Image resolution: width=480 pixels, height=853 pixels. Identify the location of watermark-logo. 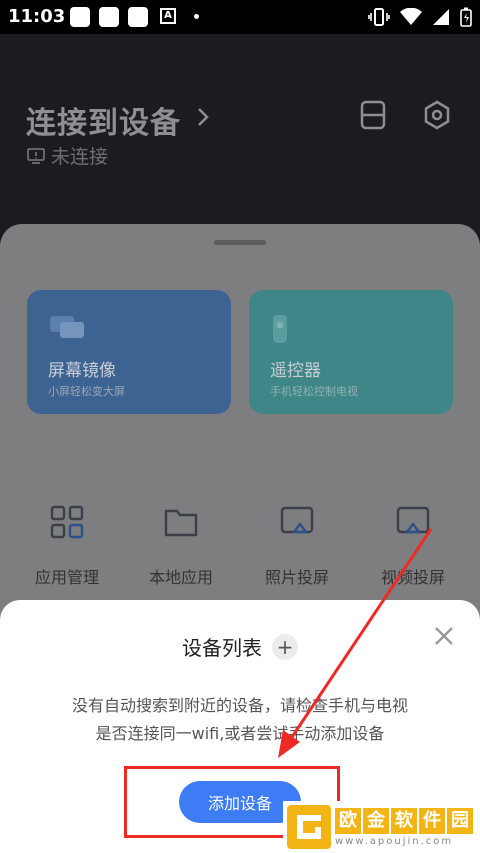
(309, 827).